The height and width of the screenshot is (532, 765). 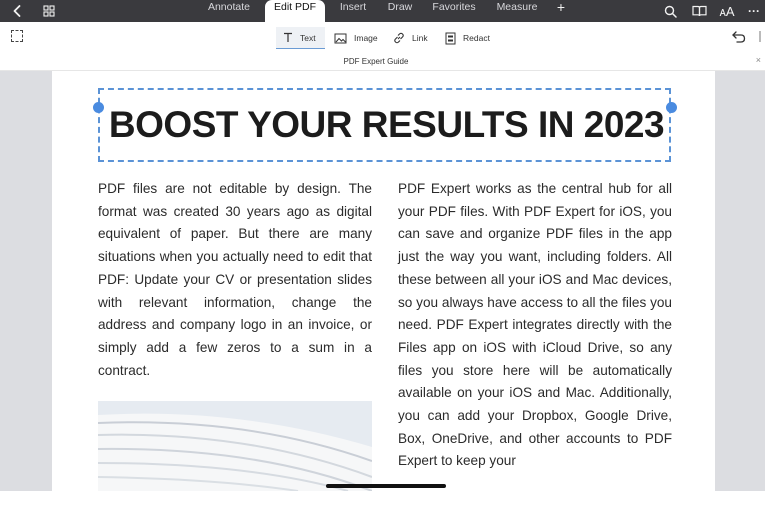 I want to click on edit-toolbar: Text Image Link Redact, so click(x=382, y=37).